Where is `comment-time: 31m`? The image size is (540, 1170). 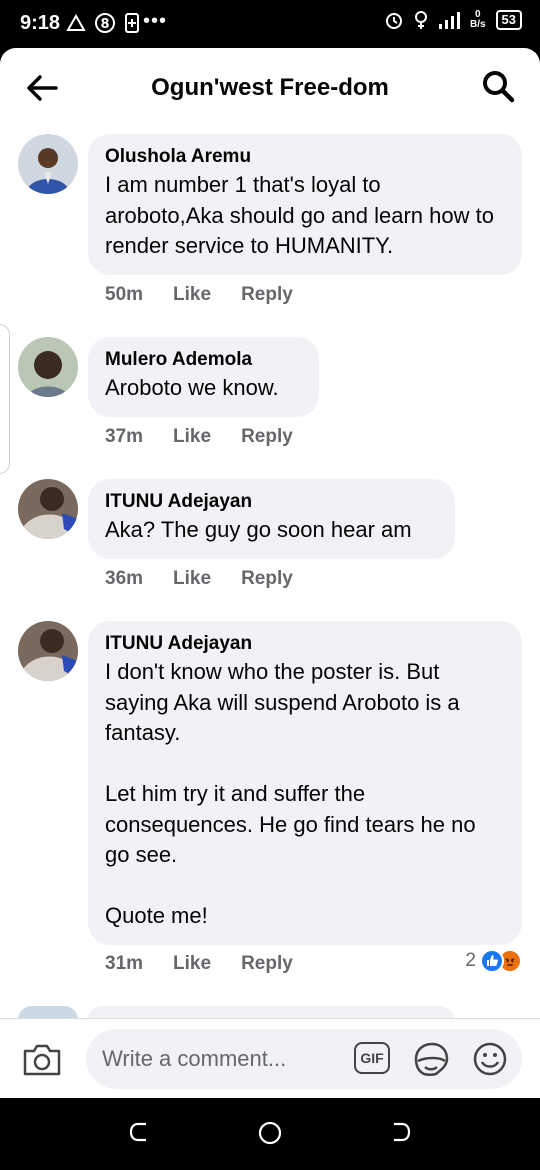
comment-time: 31m is located at coordinates (124, 963).